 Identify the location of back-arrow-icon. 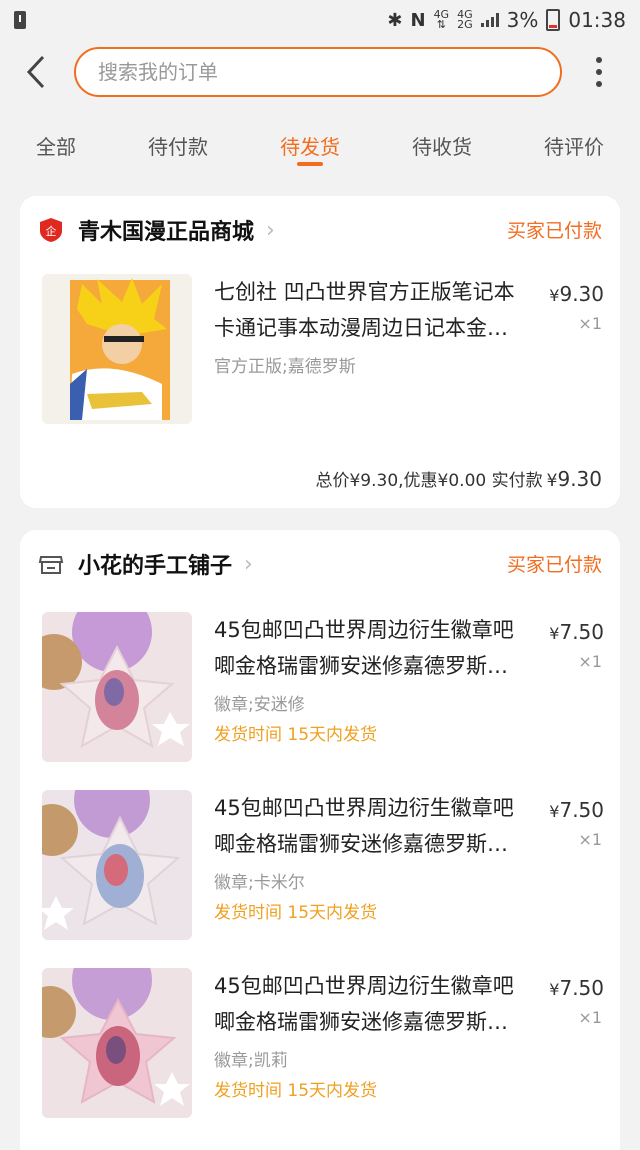
(35, 72).